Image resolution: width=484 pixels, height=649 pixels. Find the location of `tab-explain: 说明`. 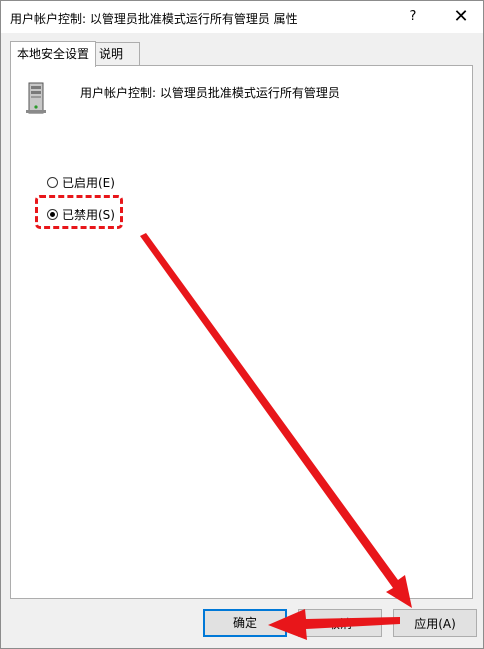

tab-explain: 说明 is located at coordinates (117, 53).